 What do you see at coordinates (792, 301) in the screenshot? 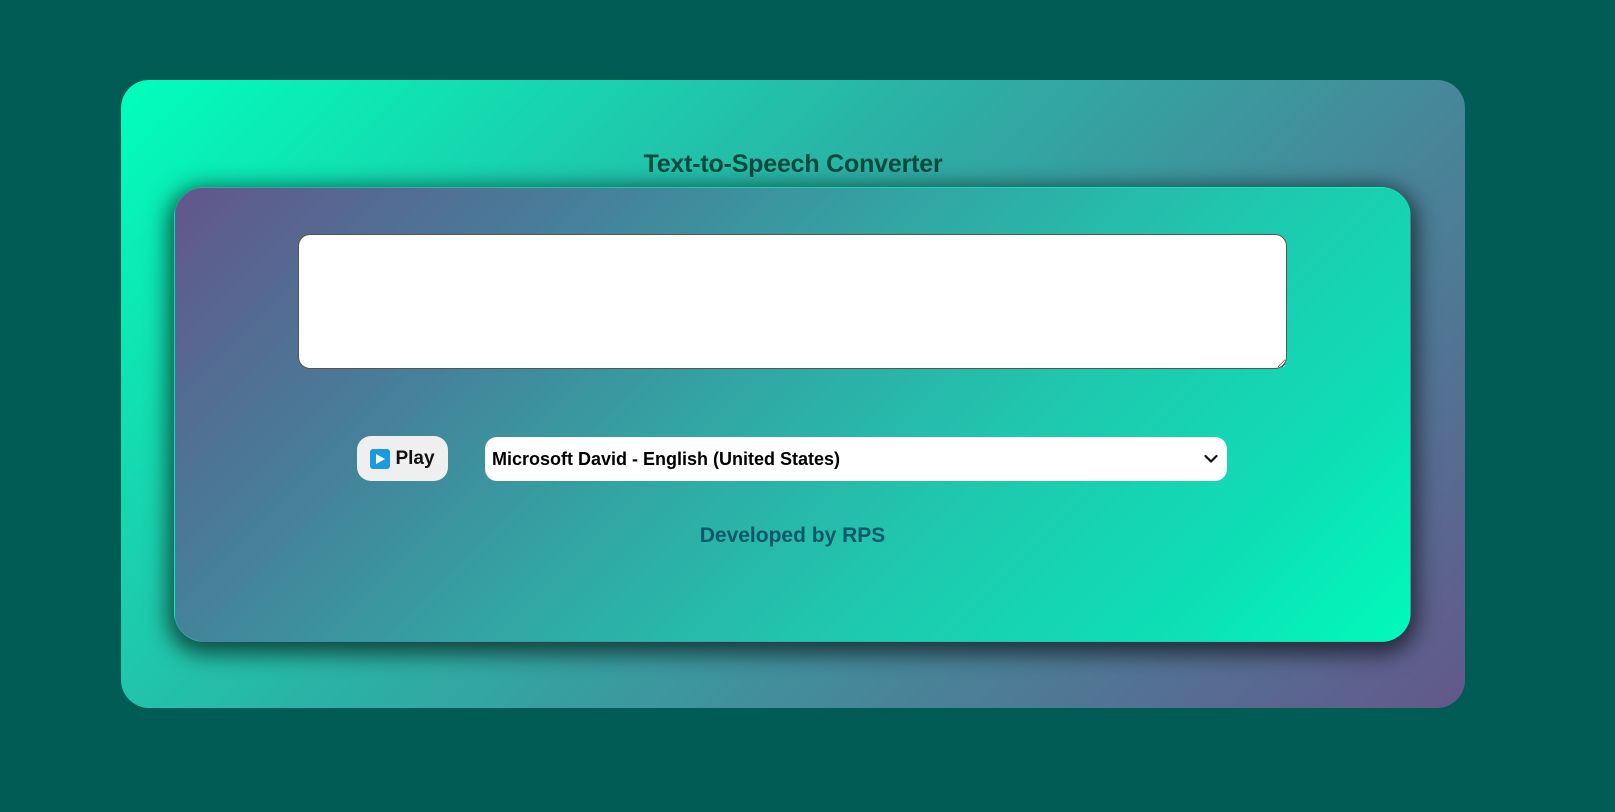
I see `text-input` at bounding box center [792, 301].